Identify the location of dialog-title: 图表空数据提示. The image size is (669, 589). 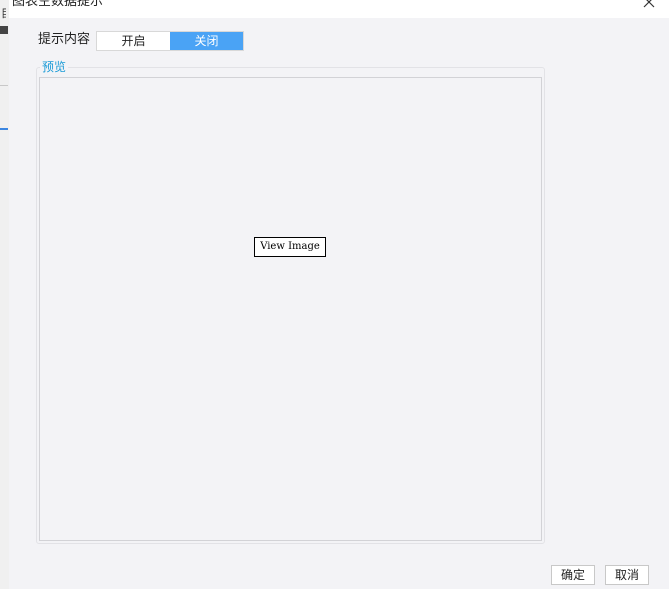
(58, 4).